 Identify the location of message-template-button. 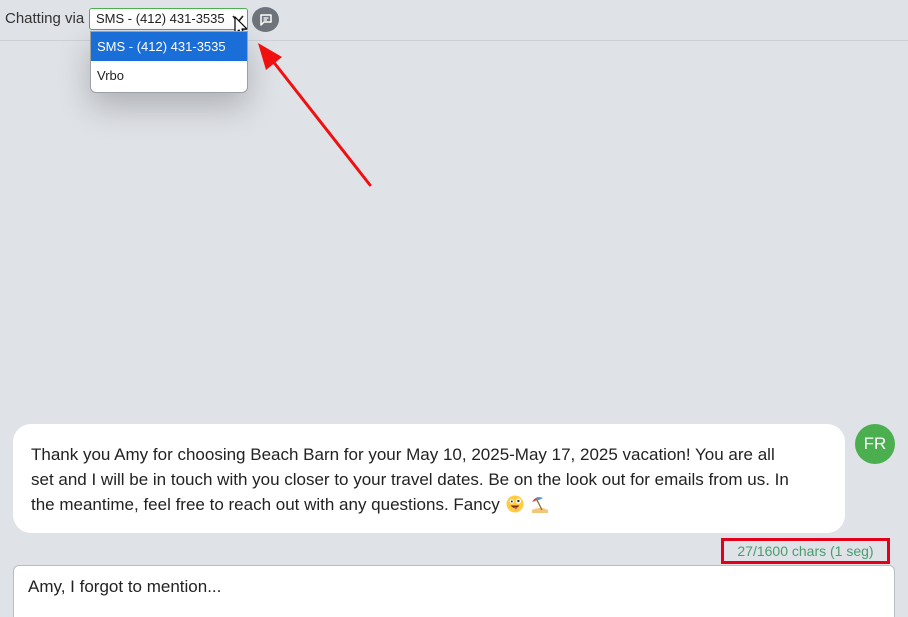
(265, 19).